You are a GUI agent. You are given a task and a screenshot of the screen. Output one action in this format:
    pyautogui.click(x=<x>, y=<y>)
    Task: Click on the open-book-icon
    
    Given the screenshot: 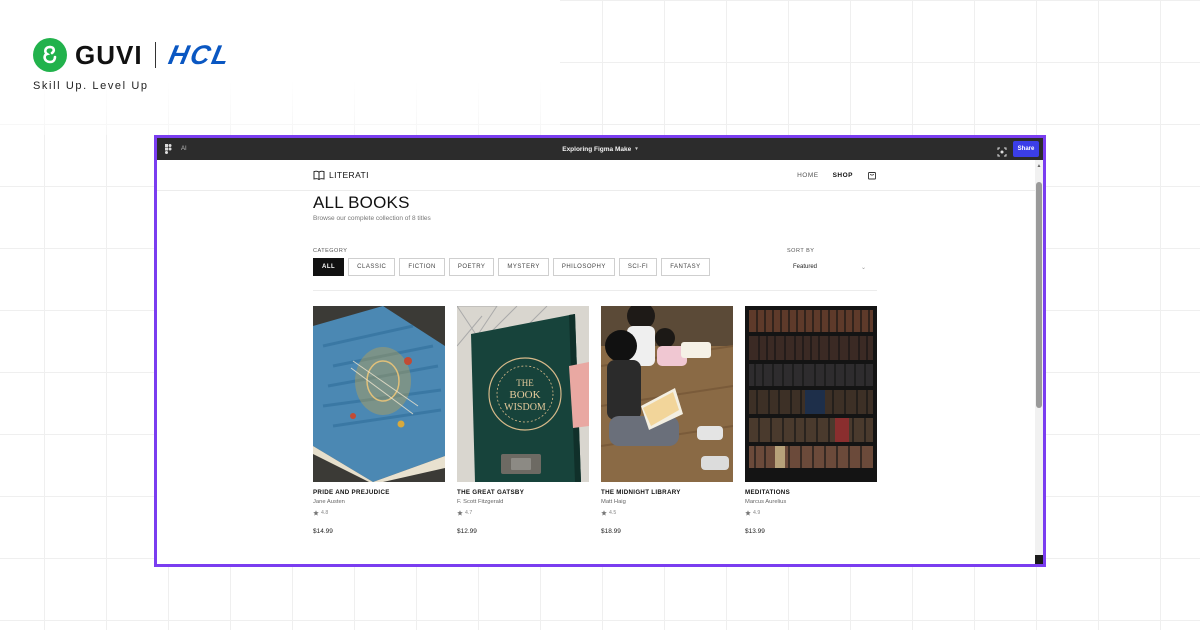 What is the action you would take?
    pyautogui.click(x=319, y=175)
    